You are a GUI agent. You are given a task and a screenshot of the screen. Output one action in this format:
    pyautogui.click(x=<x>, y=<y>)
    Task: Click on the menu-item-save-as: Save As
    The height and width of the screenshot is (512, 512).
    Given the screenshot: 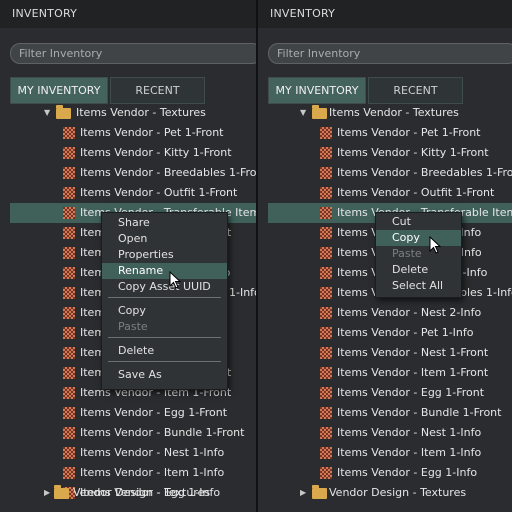 What is the action you would take?
    pyautogui.click(x=164, y=375)
    